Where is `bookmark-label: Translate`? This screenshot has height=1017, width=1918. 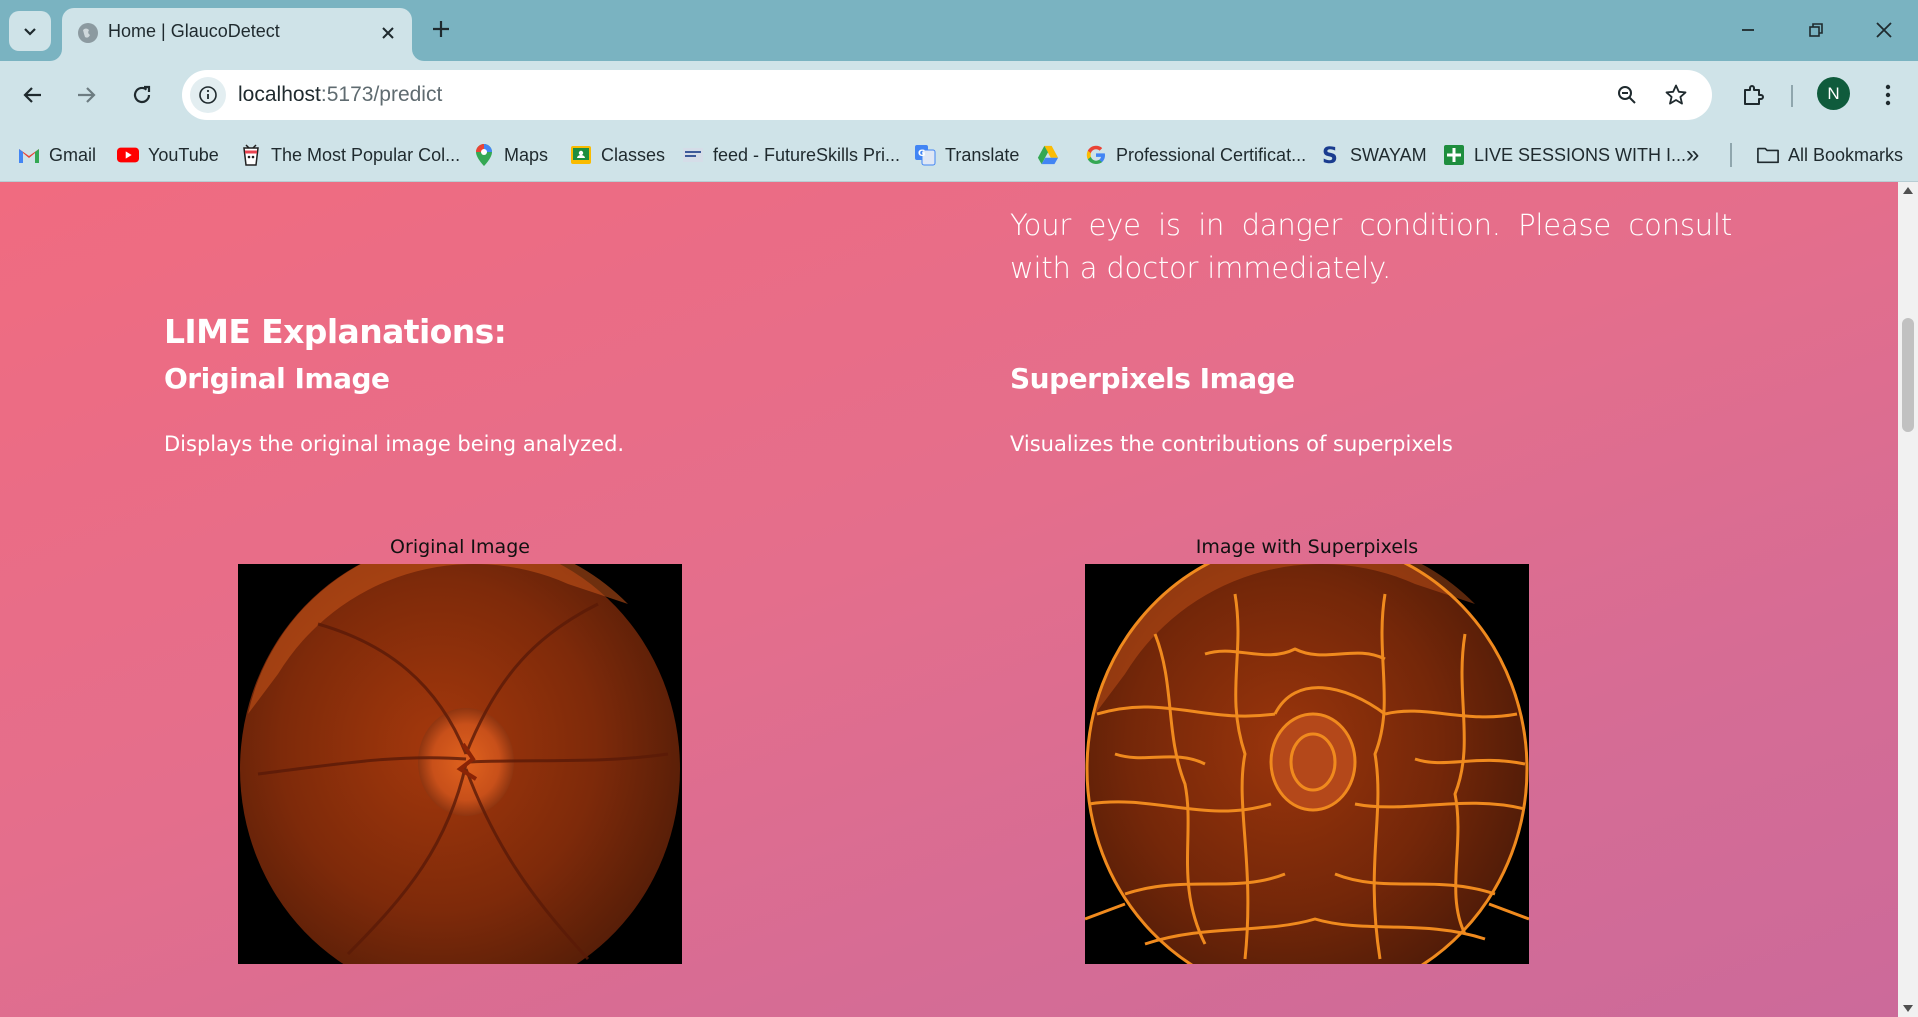
bookmark-label: Translate is located at coordinates (982, 154).